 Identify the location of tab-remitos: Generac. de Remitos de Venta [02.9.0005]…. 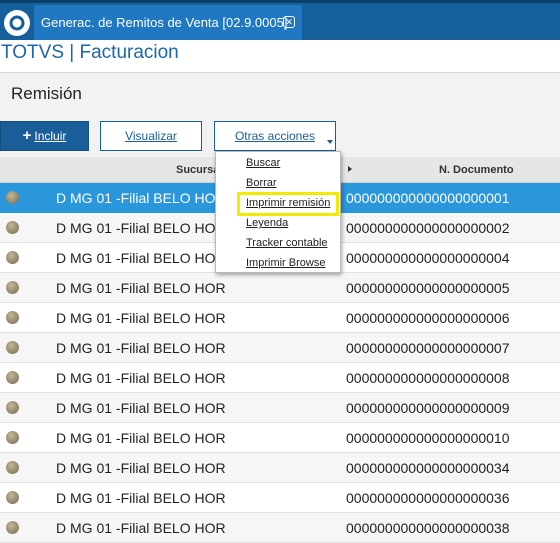
(168, 22).